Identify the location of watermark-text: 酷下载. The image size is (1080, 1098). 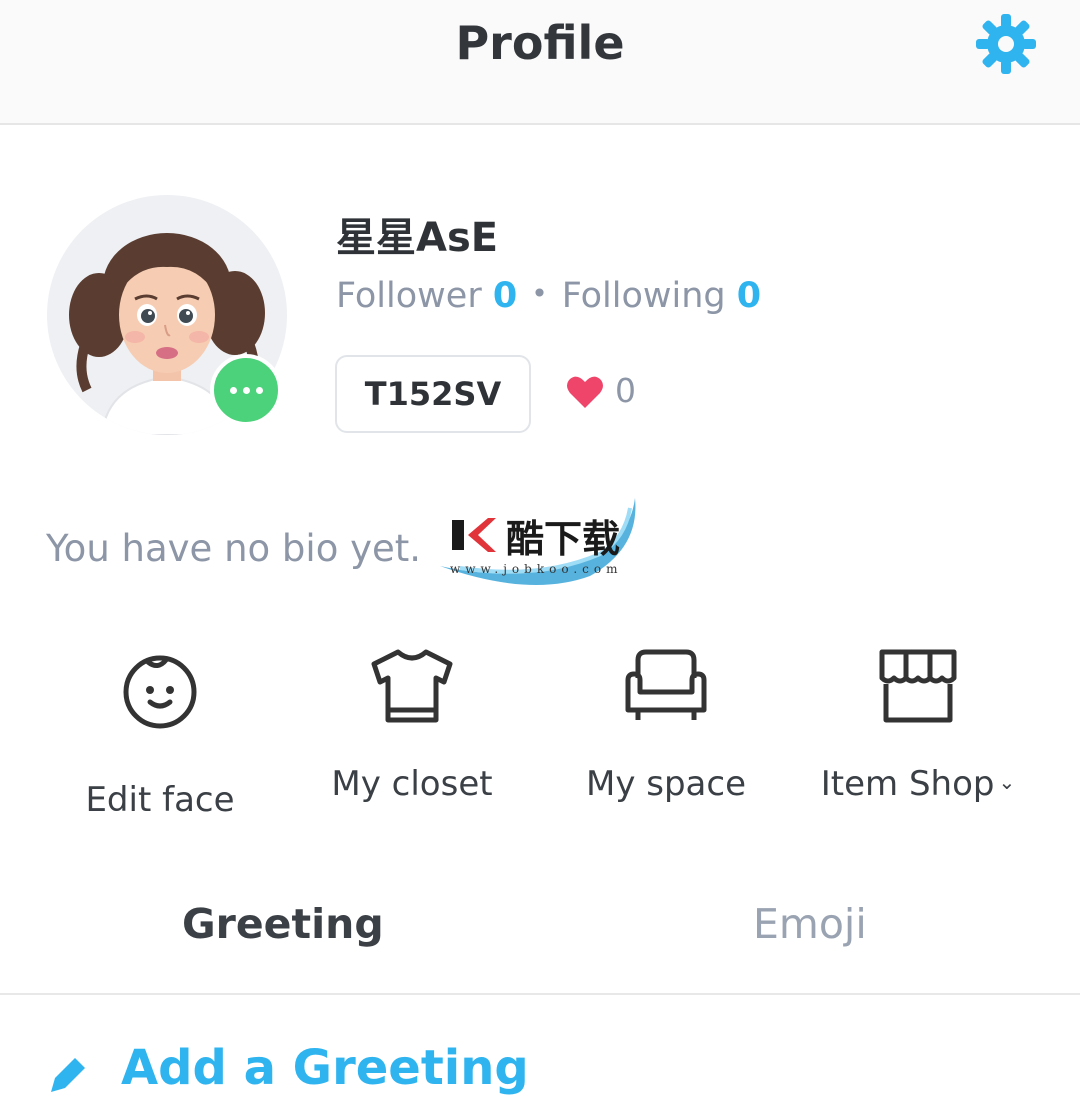
(563, 539).